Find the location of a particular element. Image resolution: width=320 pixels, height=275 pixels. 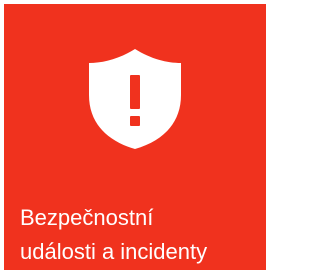

tile-label-line-2: události a incidenty is located at coordinates (114, 251).